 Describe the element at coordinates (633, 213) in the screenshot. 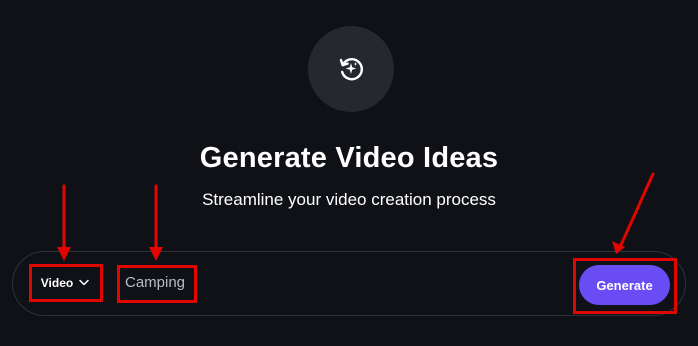

I see `annotation-arrow` at that location.